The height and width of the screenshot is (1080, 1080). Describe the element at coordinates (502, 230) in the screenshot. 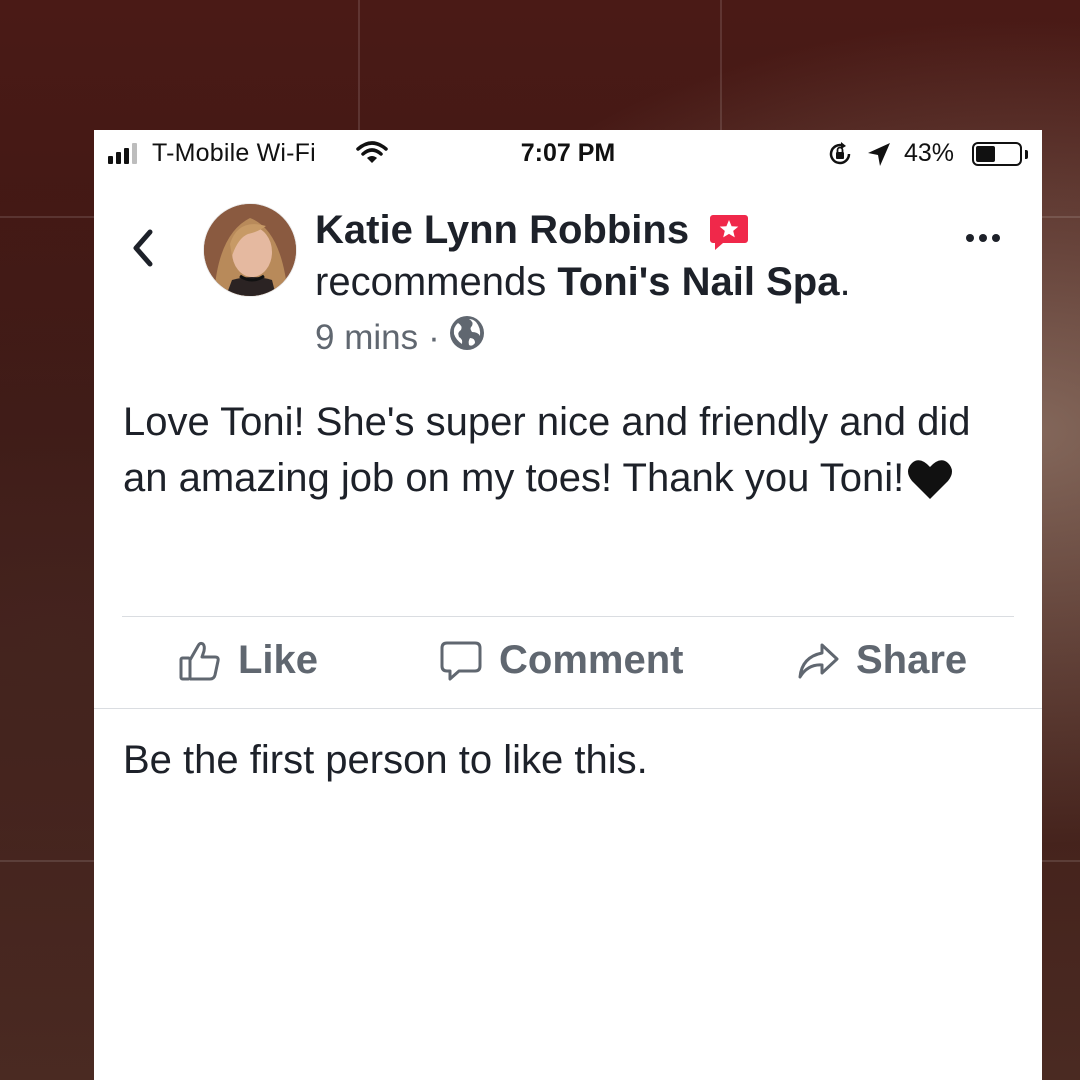

I see `author-name: Katie Lynn Robbins` at that location.